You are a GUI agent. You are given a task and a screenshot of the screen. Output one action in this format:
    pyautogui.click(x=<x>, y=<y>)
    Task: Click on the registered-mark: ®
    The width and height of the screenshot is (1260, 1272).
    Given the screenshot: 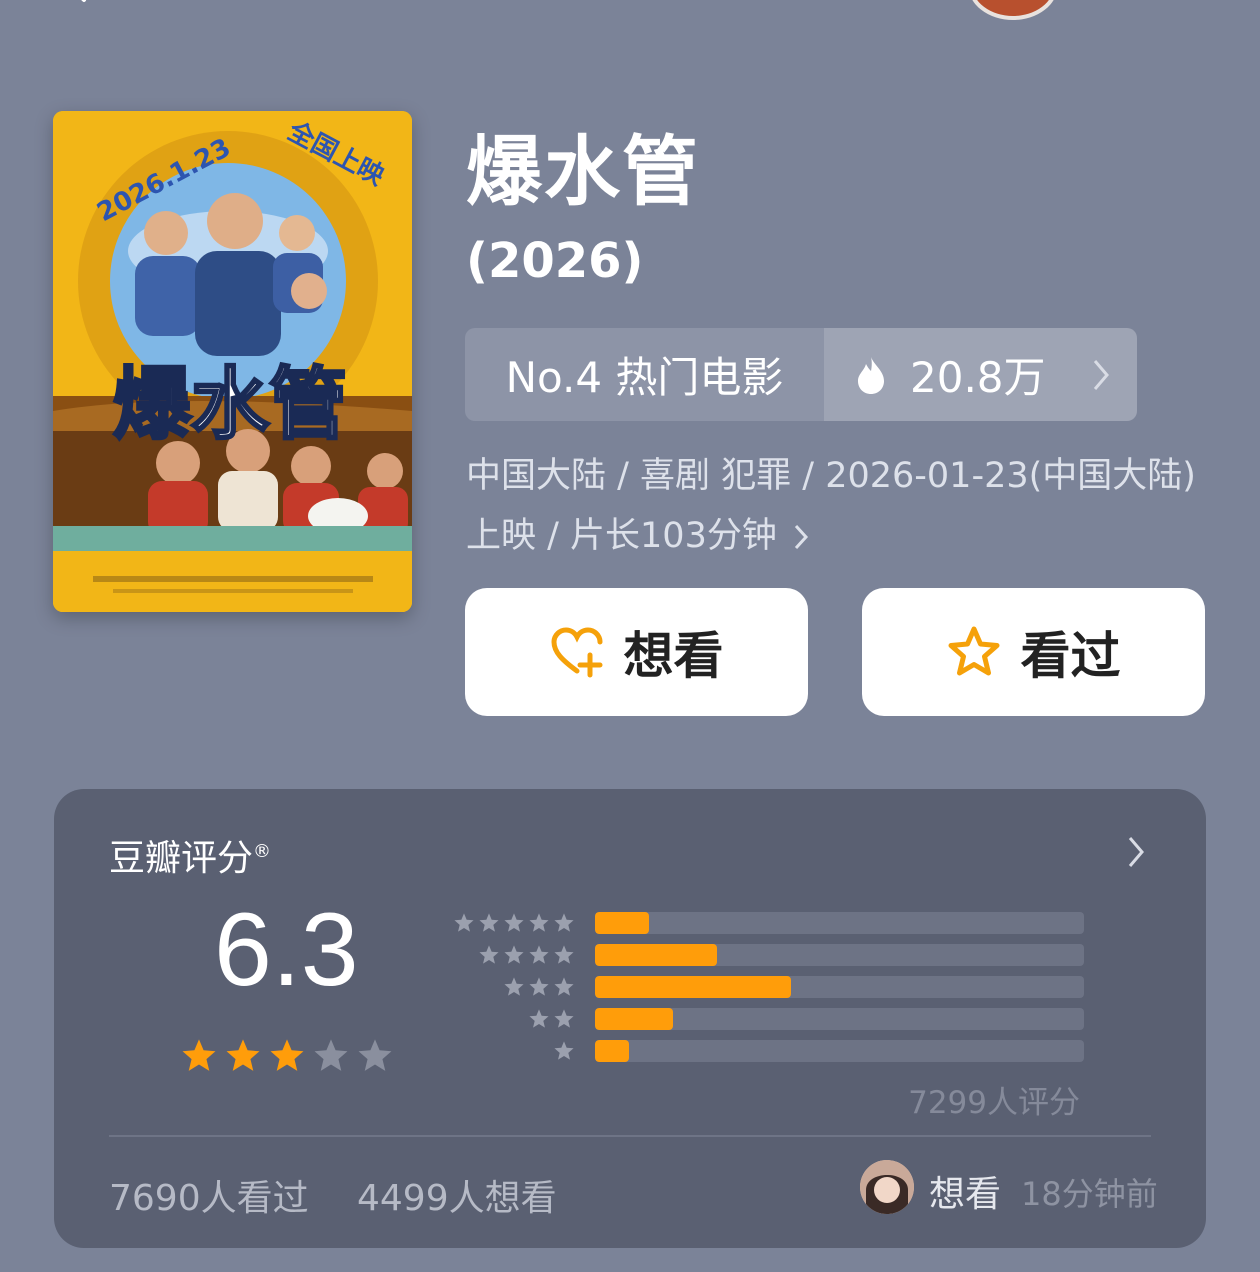 What is the action you would take?
    pyautogui.click(x=262, y=851)
    